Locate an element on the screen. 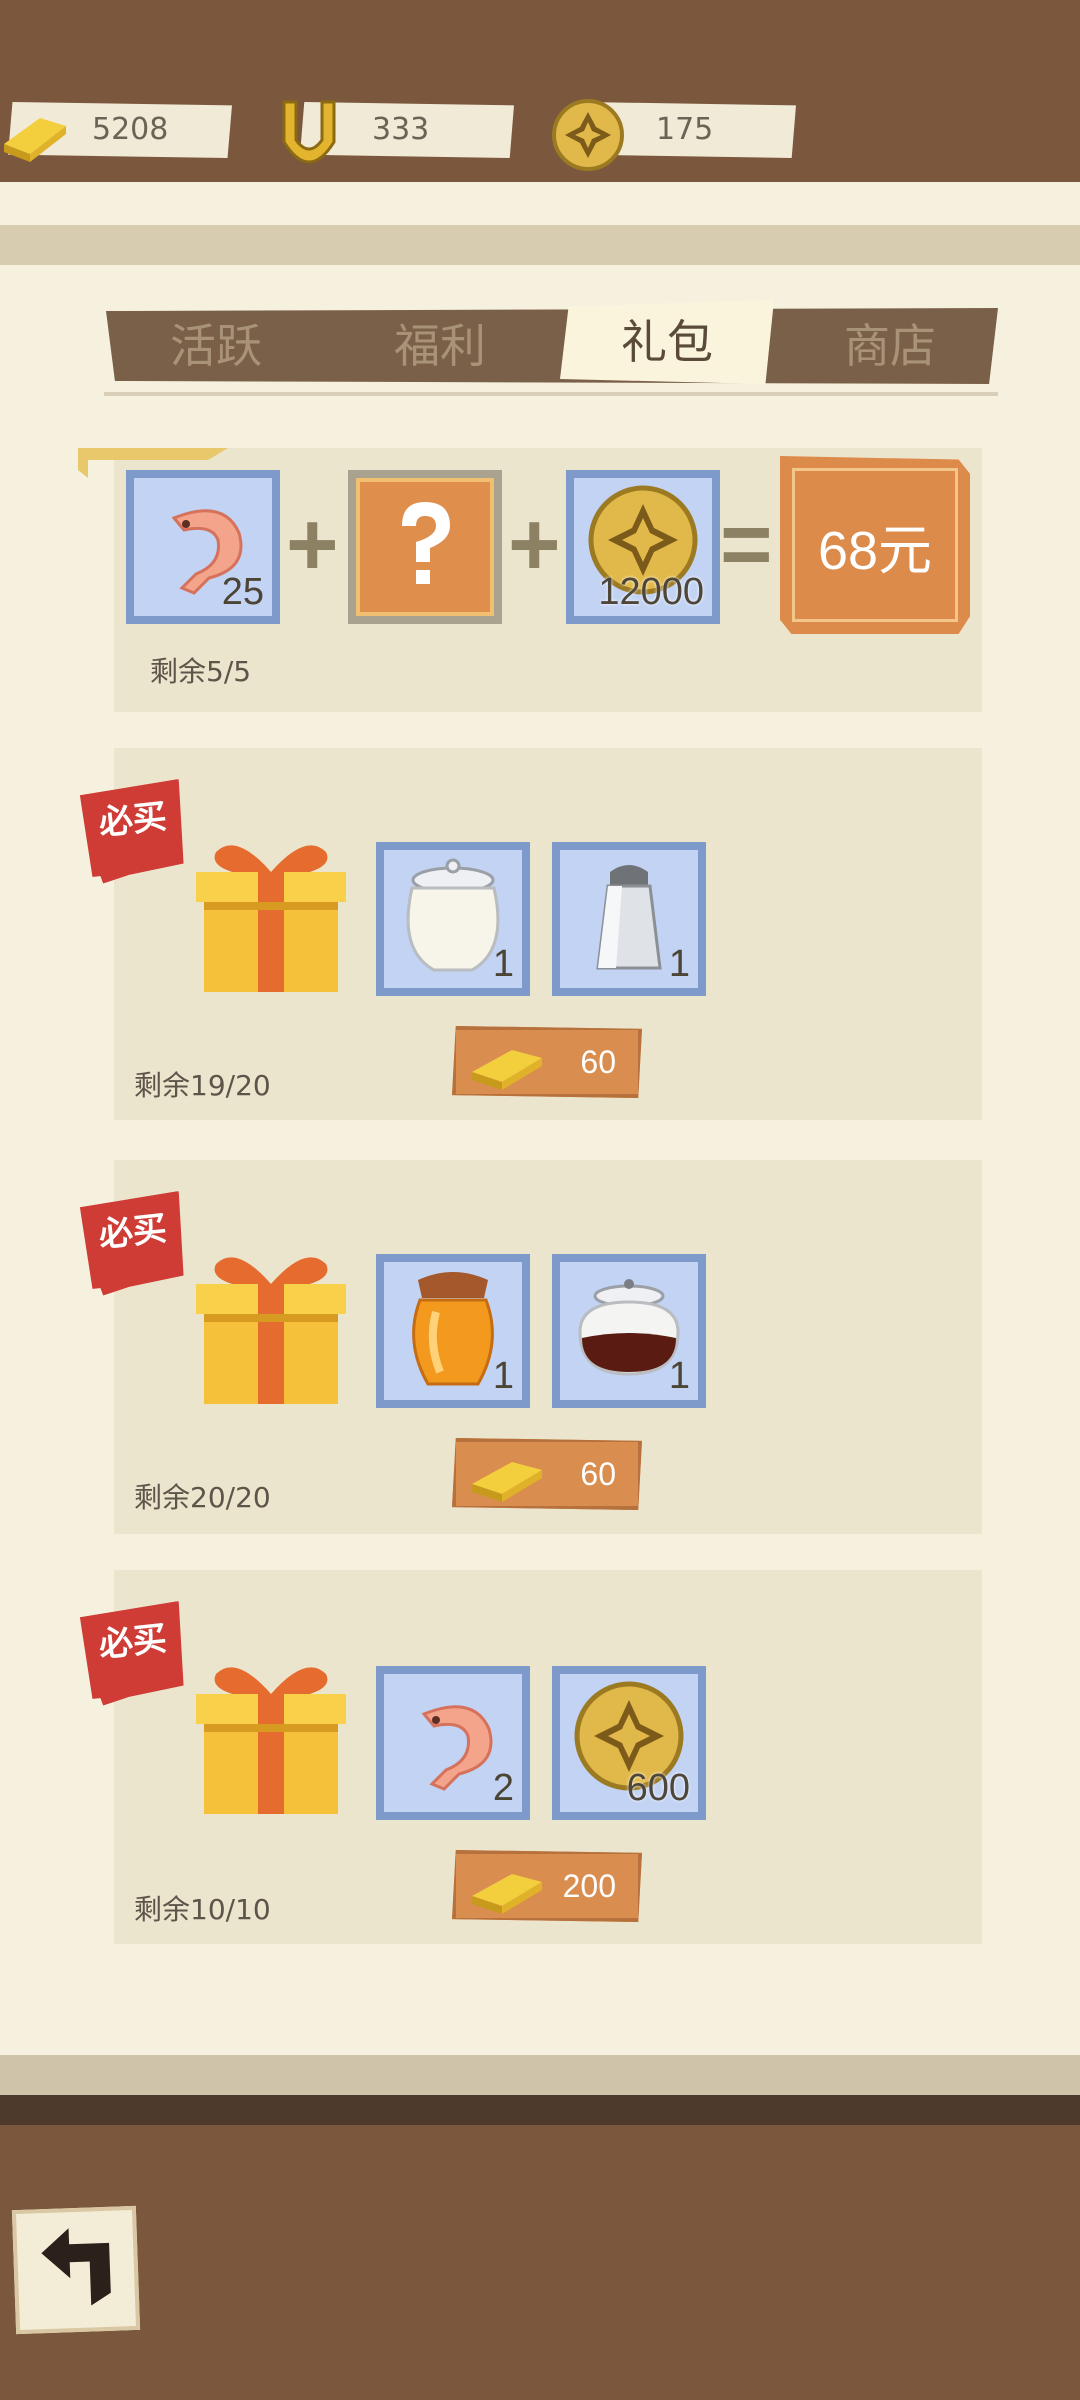 This screenshot has height=2400, width=1080. gold-amount: 5208 is located at coordinates (130, 129).